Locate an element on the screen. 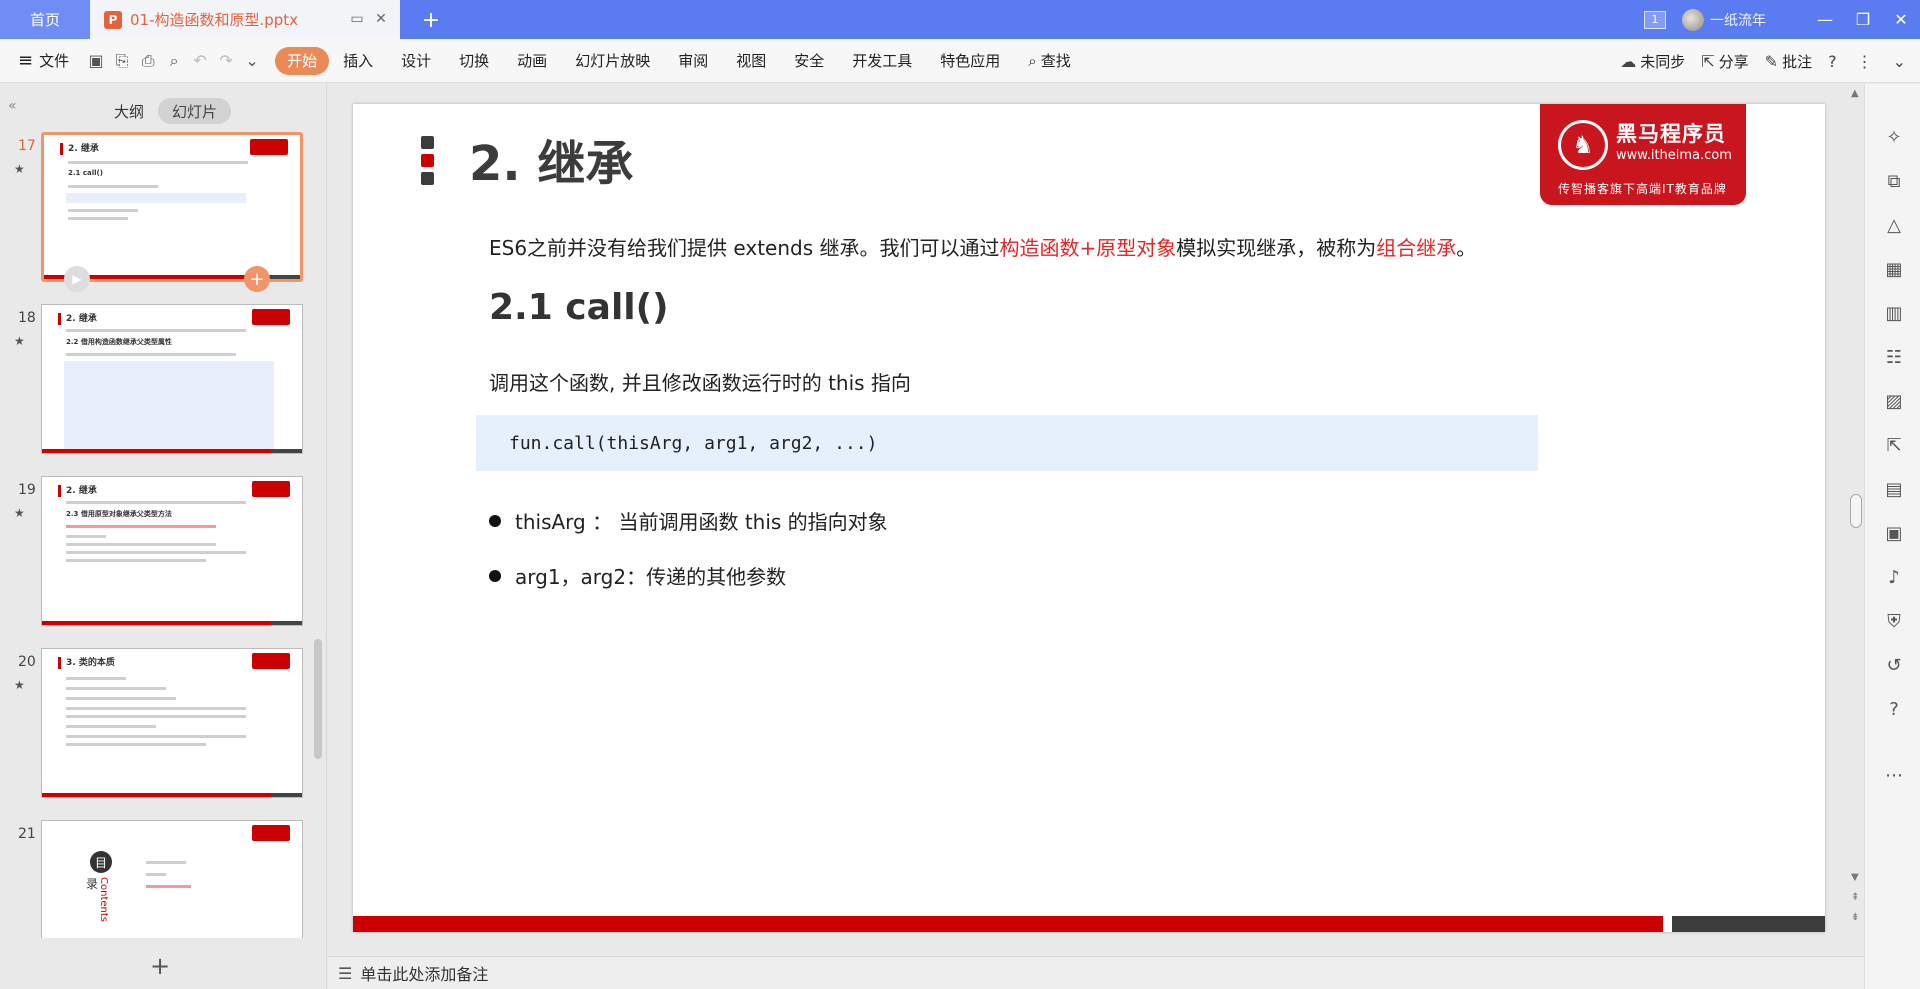 This screenshot has width=1920, height=989. search-label: 查找 is located at coordinates (1055, 61).